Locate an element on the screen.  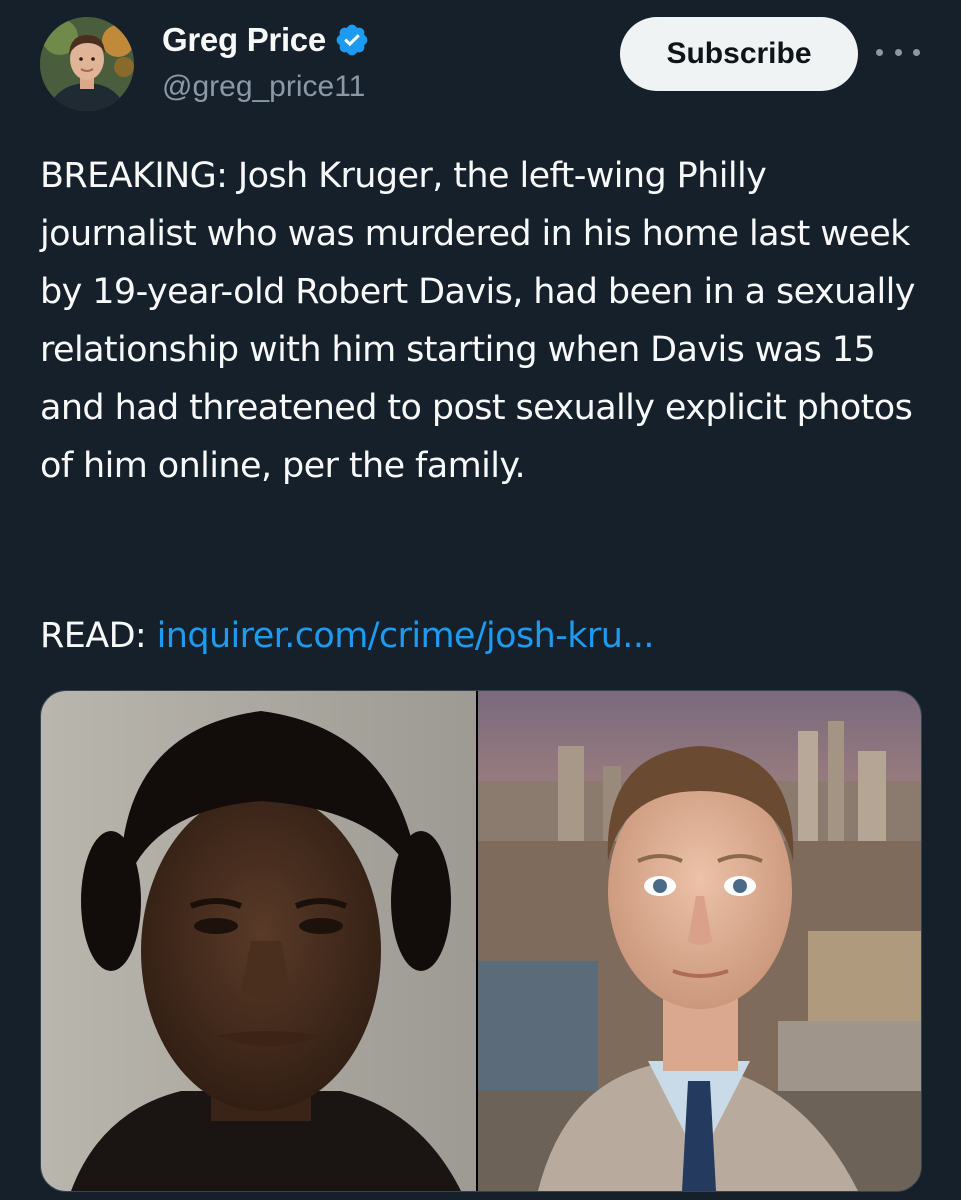
read-prefix: READ: is located at coordinates (98, 636).